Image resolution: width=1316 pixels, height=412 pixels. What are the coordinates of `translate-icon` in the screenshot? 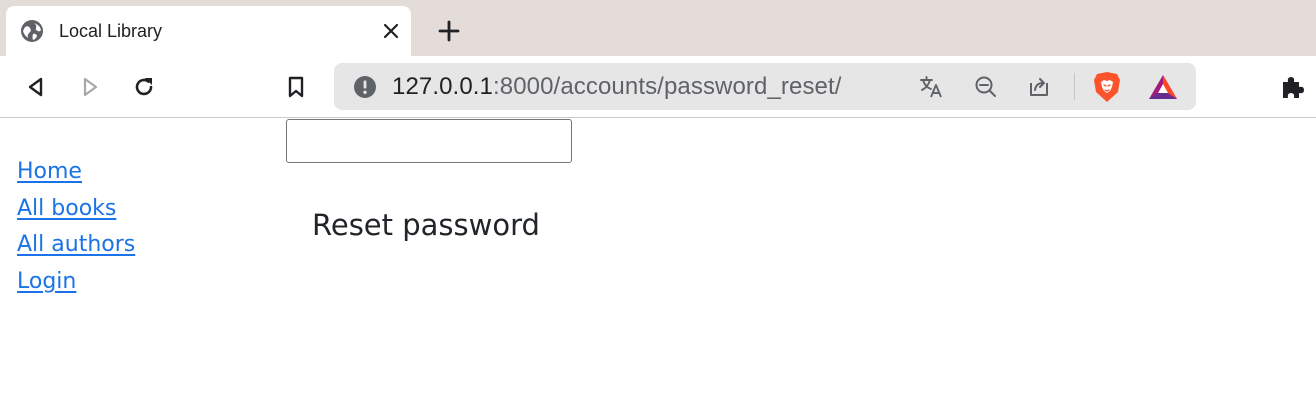 It's located at (931, 87).